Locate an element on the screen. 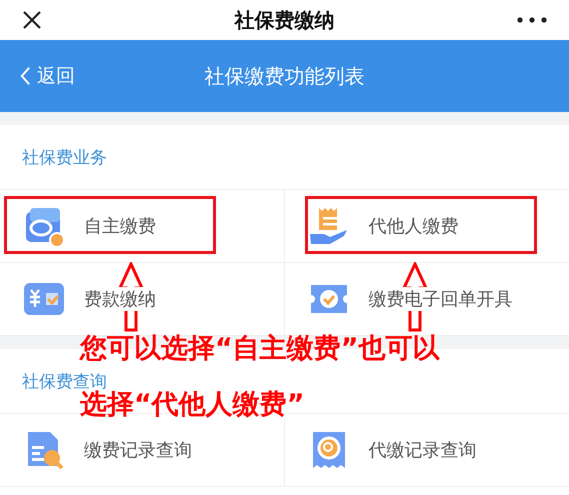 The image size is (569, 495). back-icon is located at coordinates (25, 76).